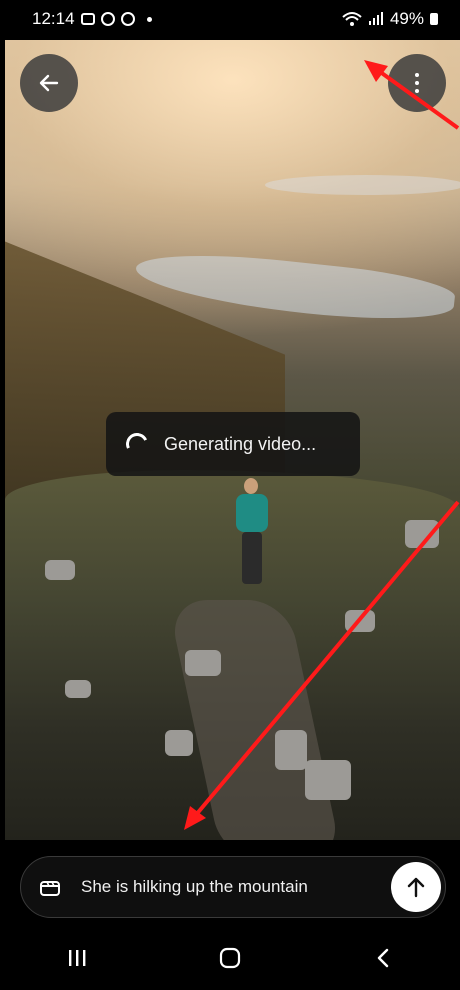  Describe the element at coordinates (50, 888) in the screenshot. I see `clapperboard-icon` at that location.